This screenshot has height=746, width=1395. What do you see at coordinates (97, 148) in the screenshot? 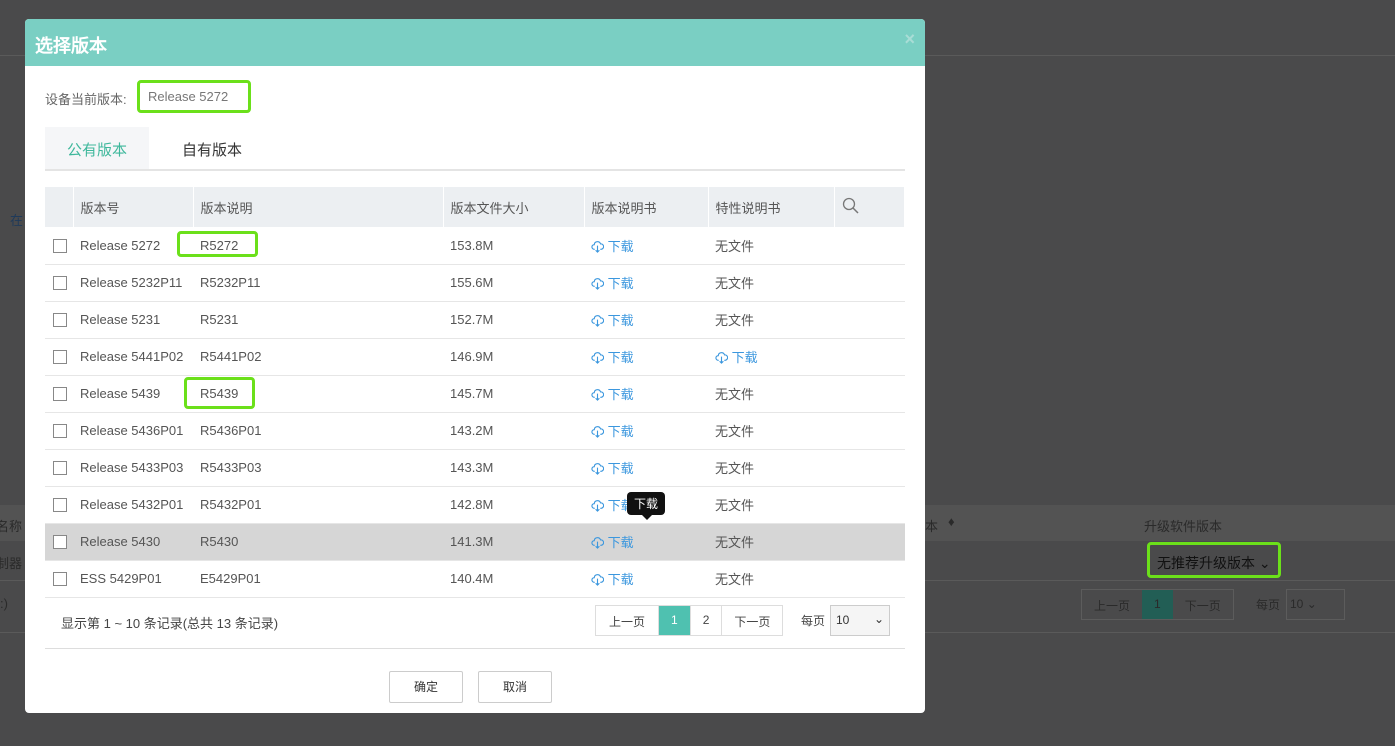
I see `tab-public-version: 公有版本` at bounding box center [97, 148].